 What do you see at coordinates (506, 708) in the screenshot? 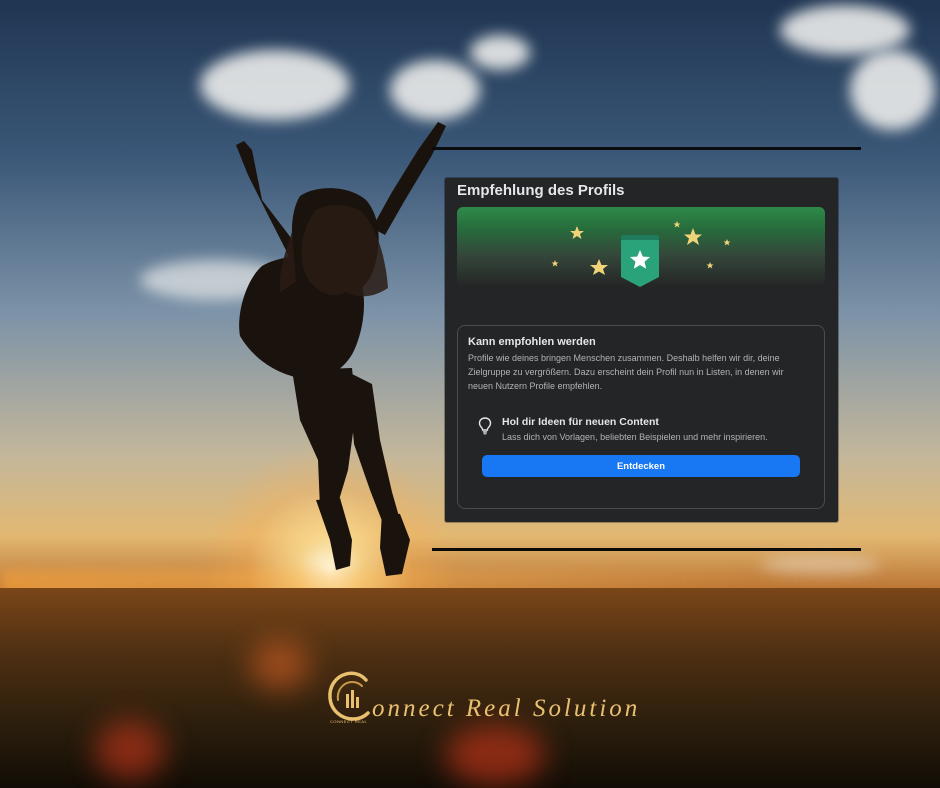
I see `brand-name: onnect Real Solution` at bounding box center [506, 708].